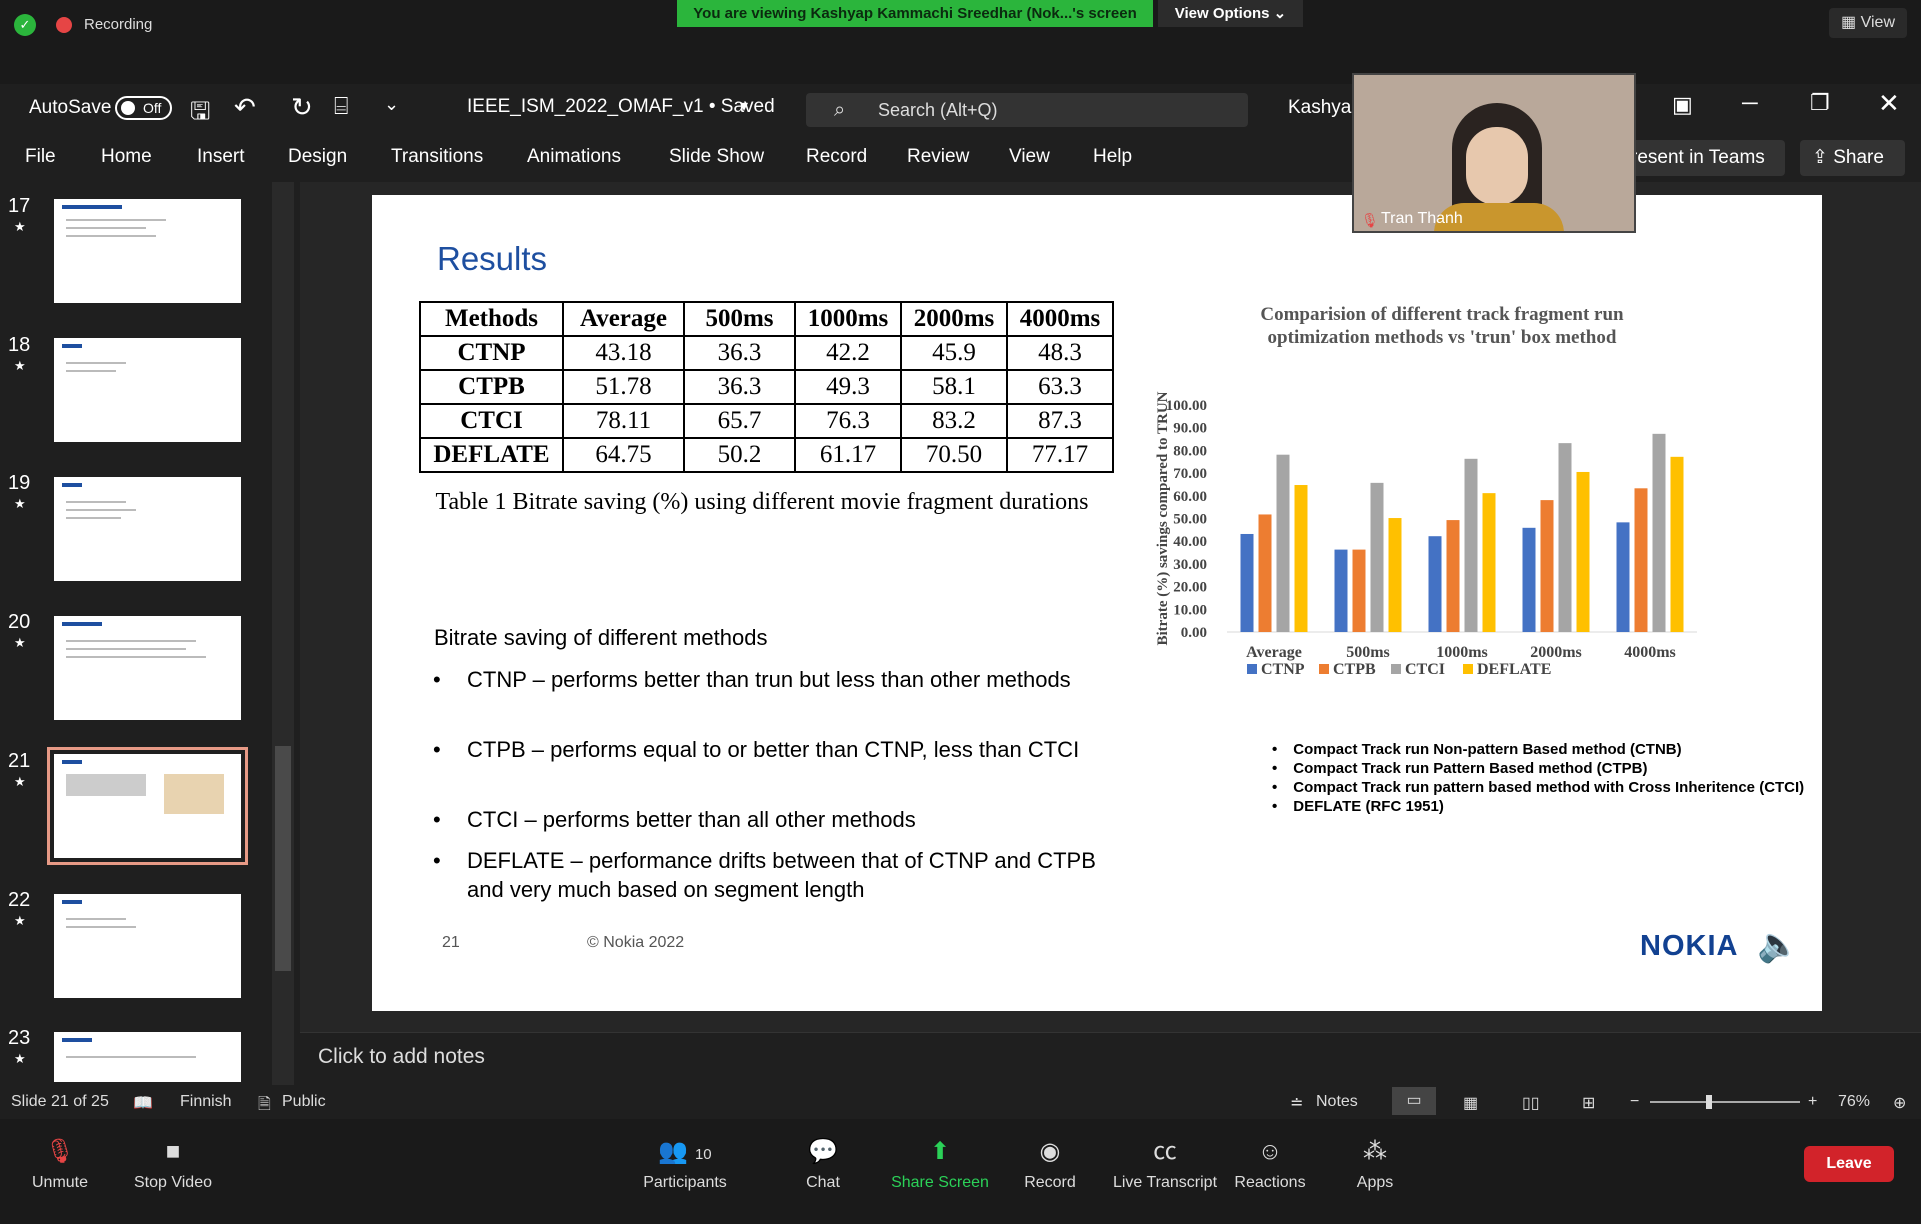 The width and height of the screenshot is (1921, 1224). I want to click on zoom-in-icon: +, so click(1812, 1102).